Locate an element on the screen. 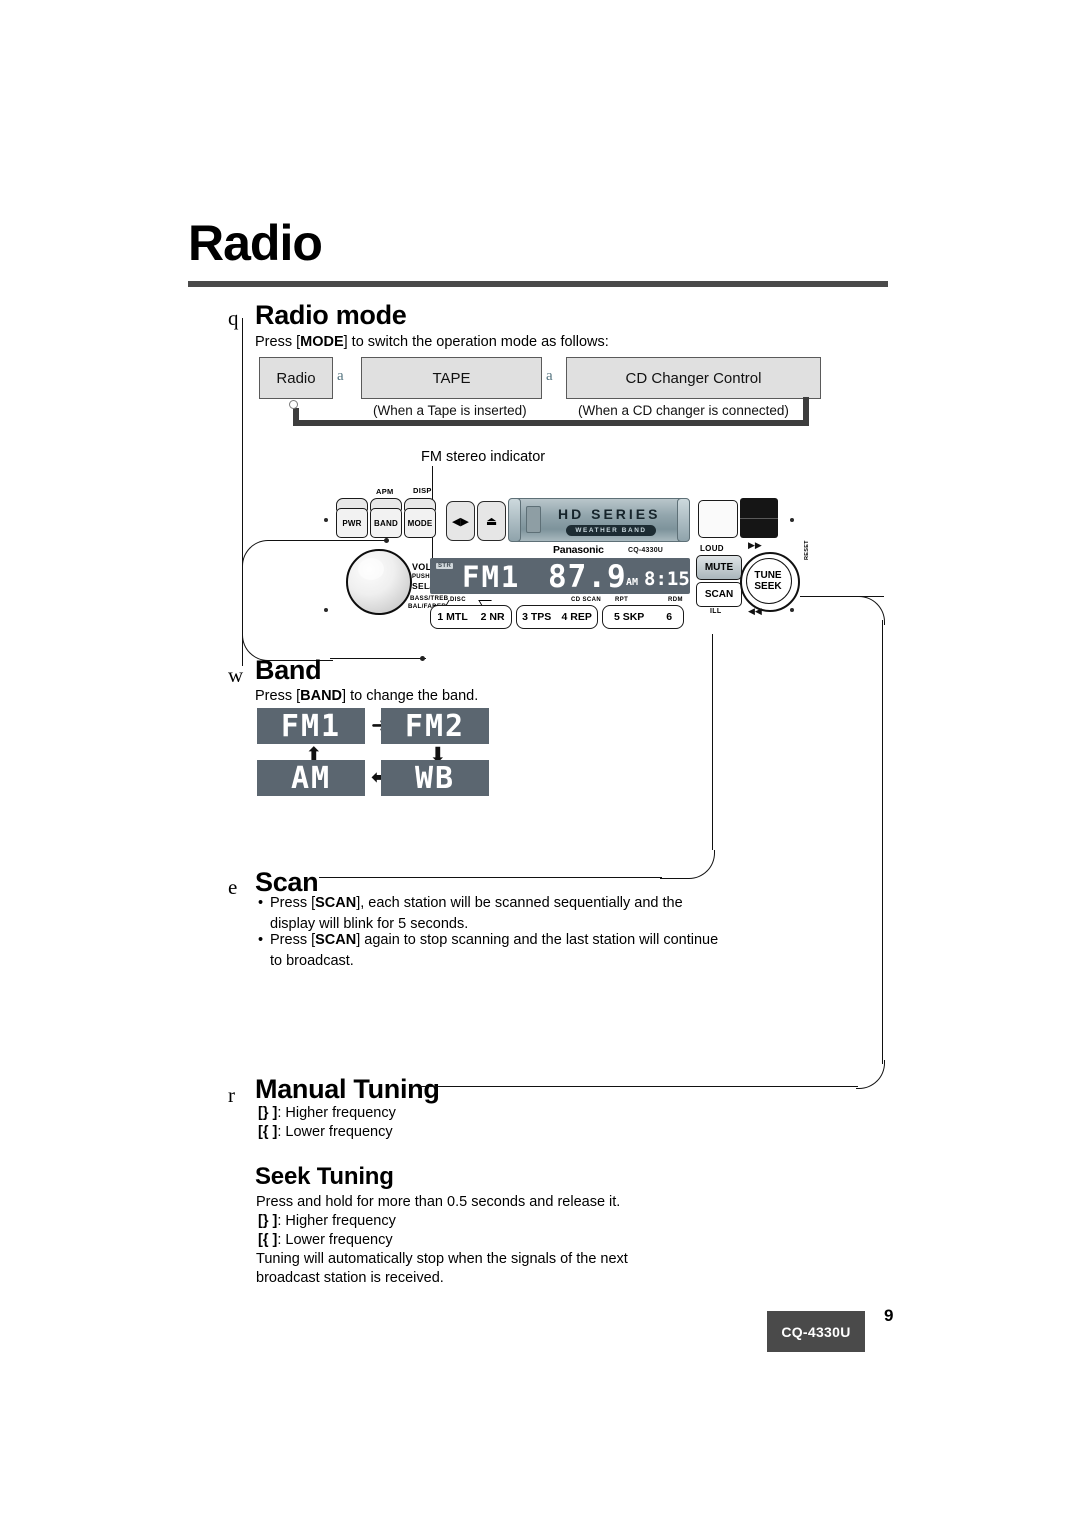 The height and width of the screenshot is (1528, 1080). mini-label-disc: DISC is located at coordinates (458, 600).